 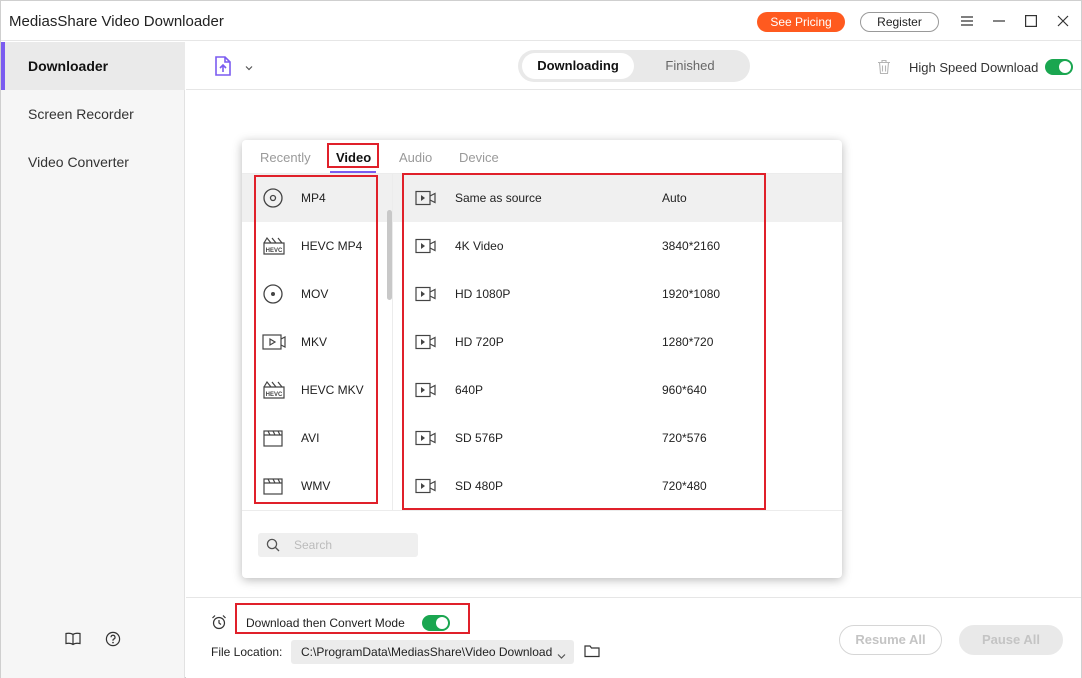 I want to click on resolution-size: 720*480, so click(x=684, y=486).